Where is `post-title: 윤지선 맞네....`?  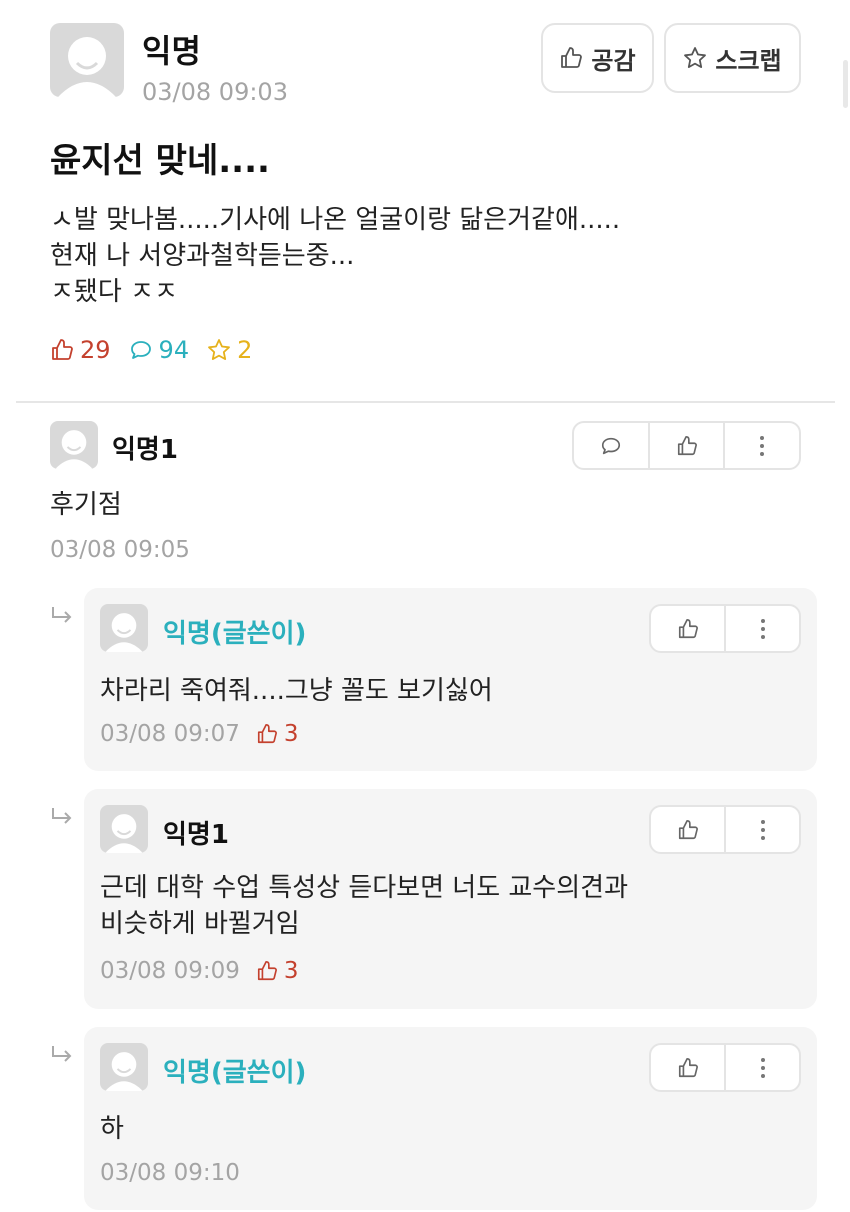
post-title: 윤지선 맞네.... is located at coordinates (160, 161).